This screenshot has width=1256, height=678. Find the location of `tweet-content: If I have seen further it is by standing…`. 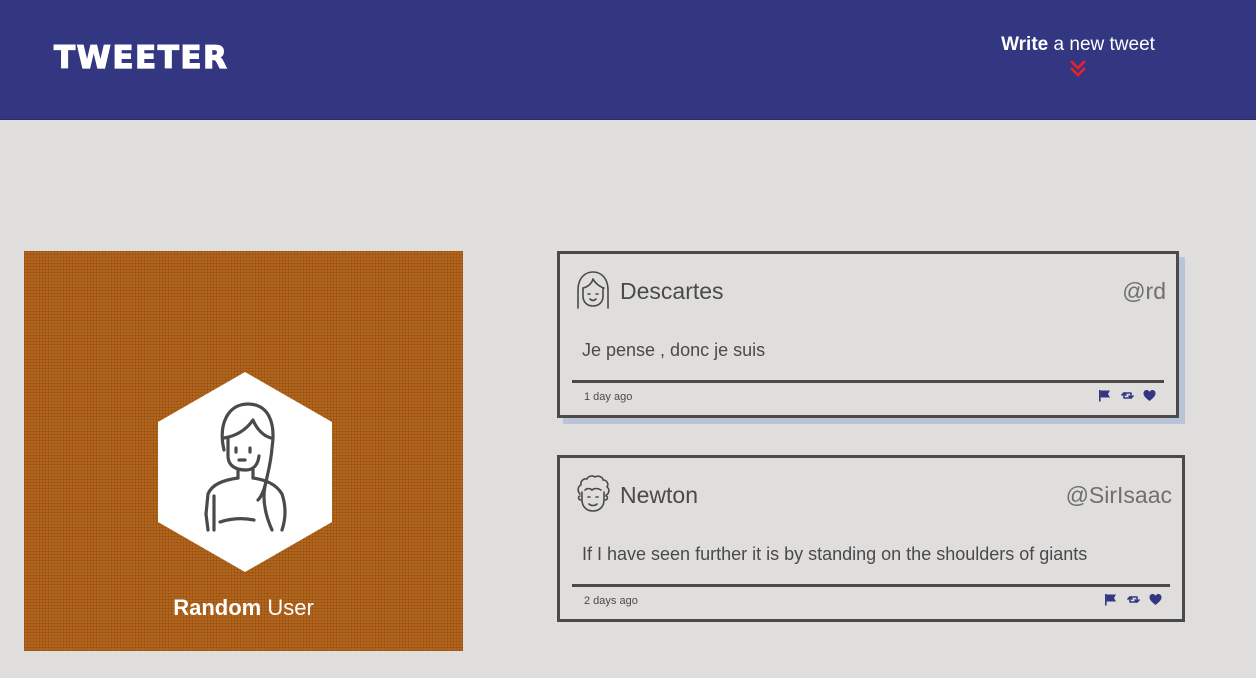

tweet-content: If I have seen further it is by standing… is located at coordinates (835, 554).